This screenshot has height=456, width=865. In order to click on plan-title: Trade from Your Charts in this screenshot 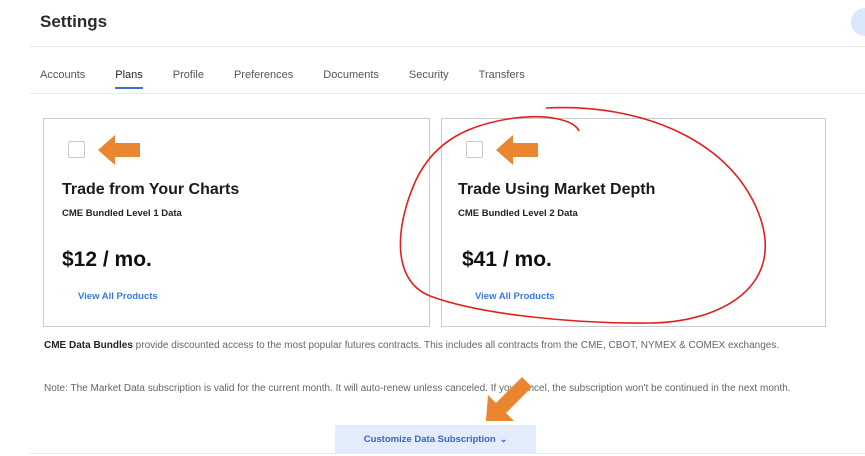, I will do `click(151, 189)`.